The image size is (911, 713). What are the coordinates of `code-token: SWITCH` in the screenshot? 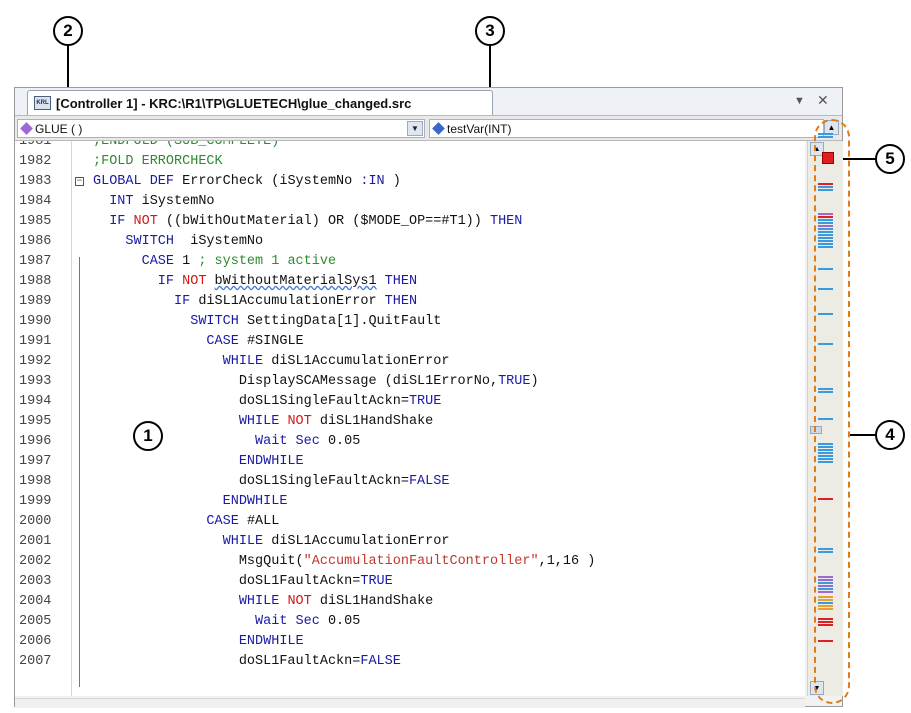 It's located at (170, 321).